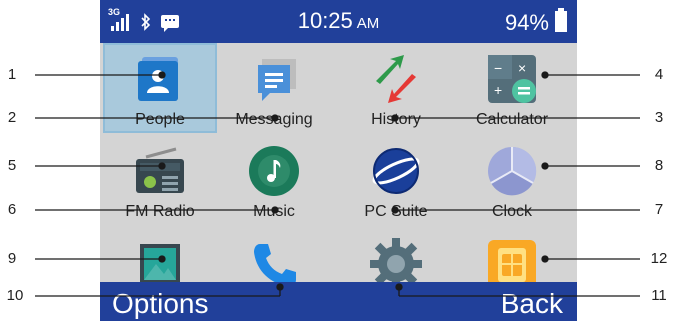 The width and height of the screenshot is (678, 321). Describe the element at coordinates (526, 22) in the screenshot. I see `battery-percent: 94%` at that location.